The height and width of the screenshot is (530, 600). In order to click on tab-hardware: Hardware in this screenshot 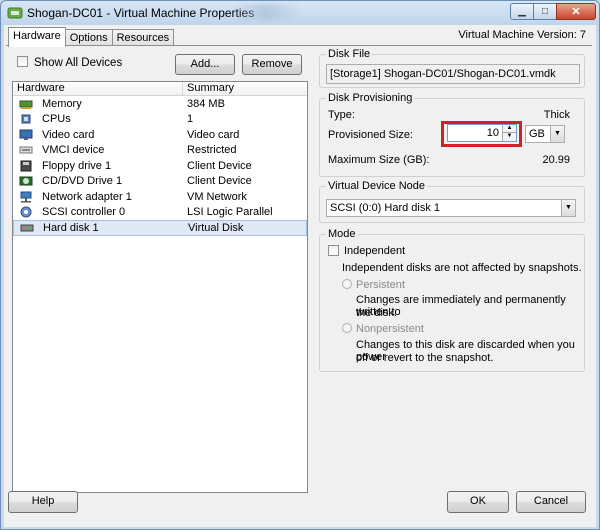, I will do `click(37, 37)`.